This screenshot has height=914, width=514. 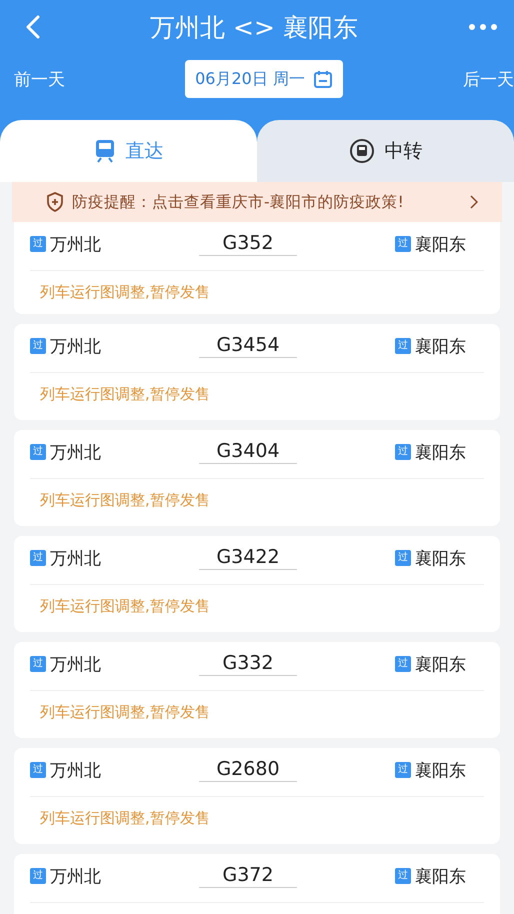 I want to click on chevron-right-icon, so click(x=474, y=202).